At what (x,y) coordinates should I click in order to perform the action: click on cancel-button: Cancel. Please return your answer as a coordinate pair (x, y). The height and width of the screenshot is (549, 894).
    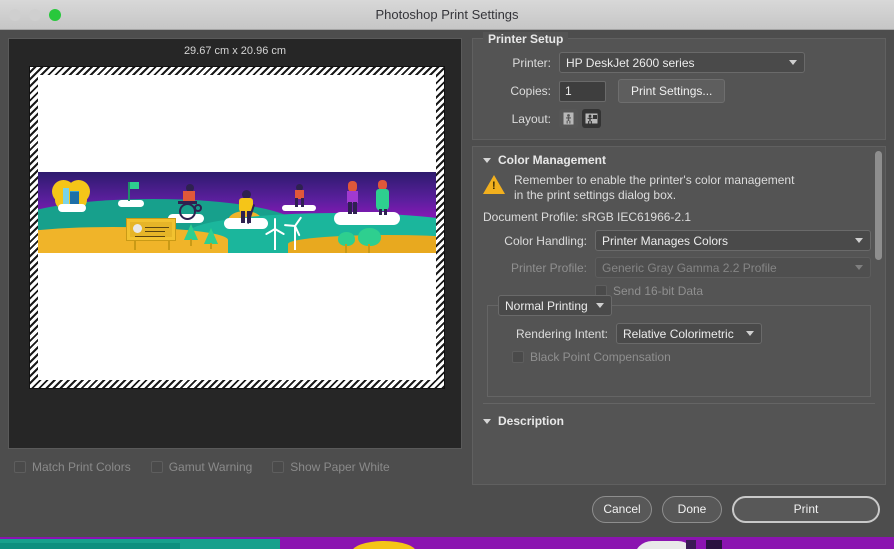
    Looking at the image, I should click on (622, 509).